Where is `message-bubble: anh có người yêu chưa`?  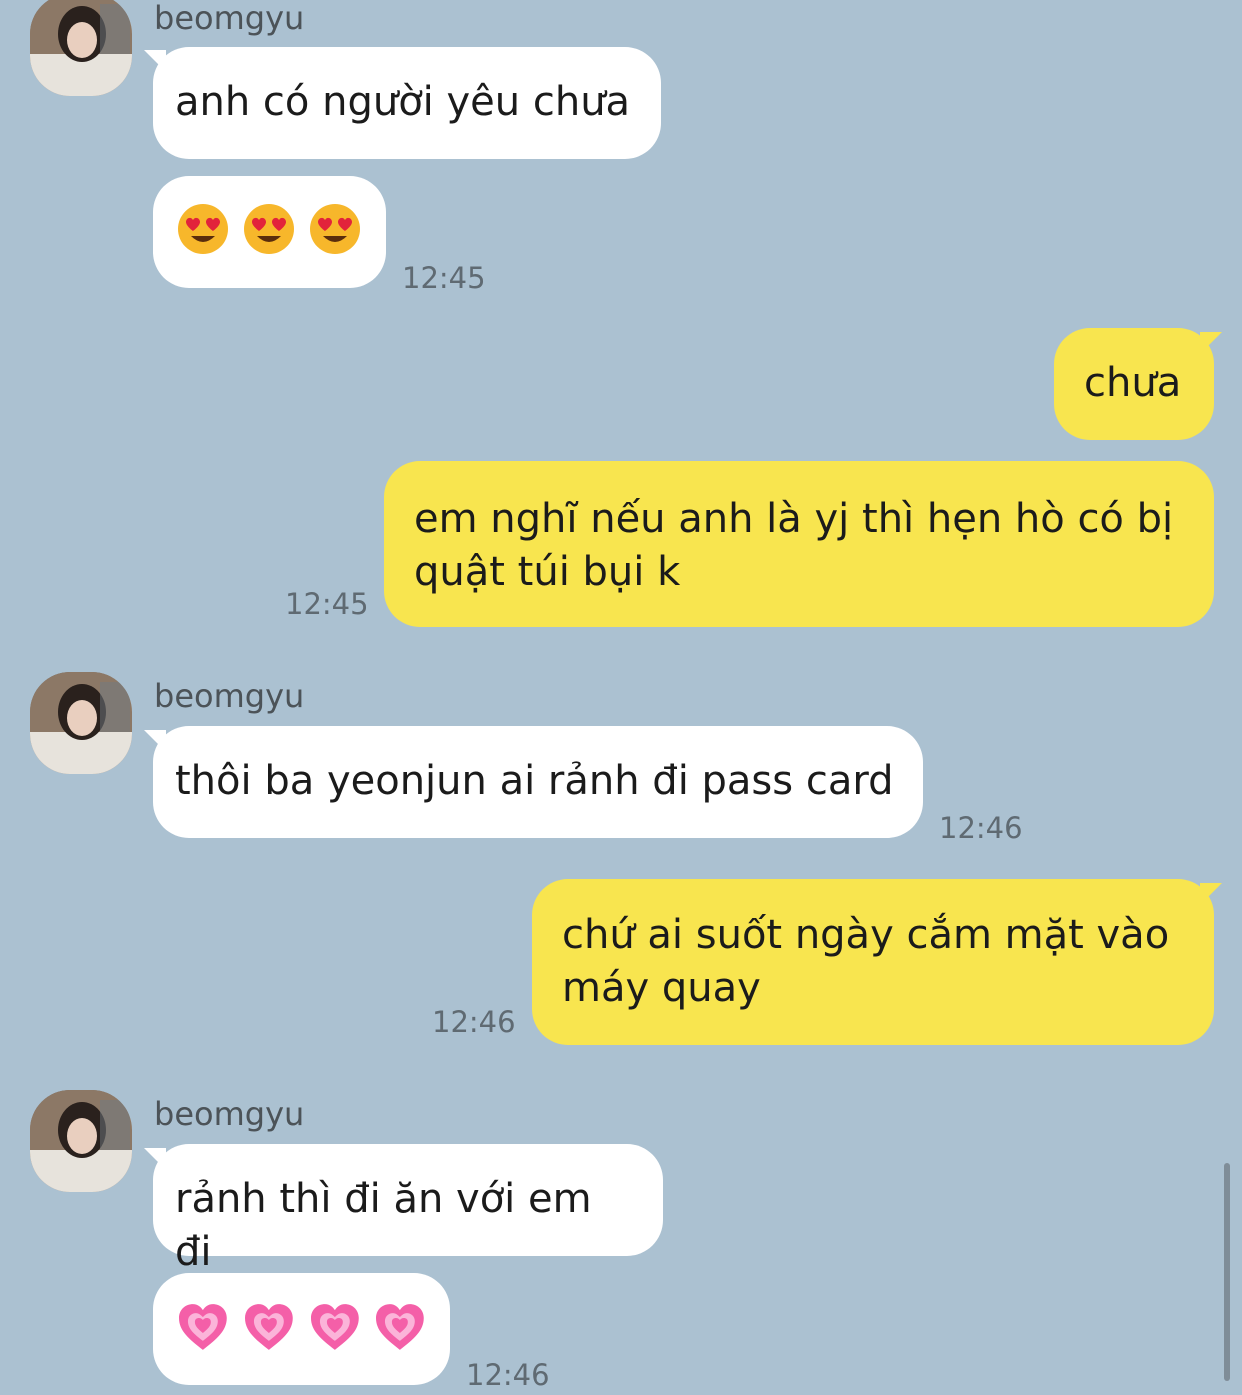 message-bubble: anh có người yêu chưa is located at coordinates (407, 103).